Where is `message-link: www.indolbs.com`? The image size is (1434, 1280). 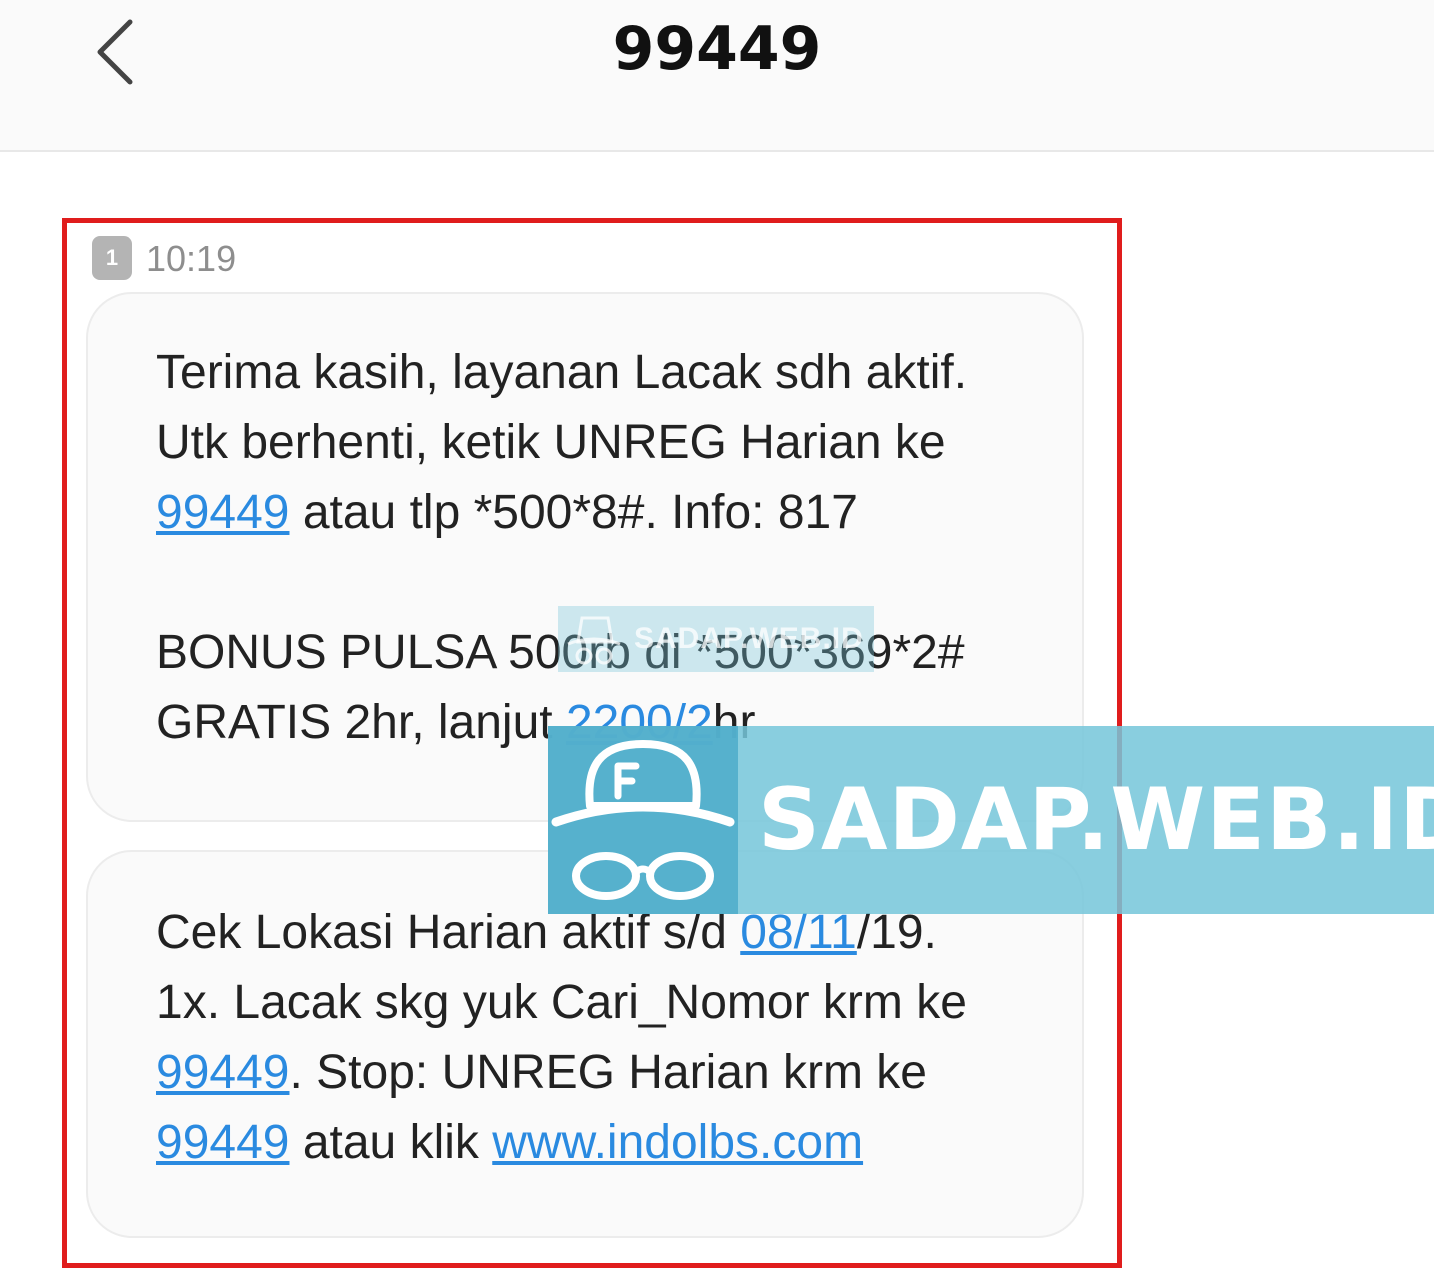
message-link: www.indolbs.com is located at coordinates (677, 1142).